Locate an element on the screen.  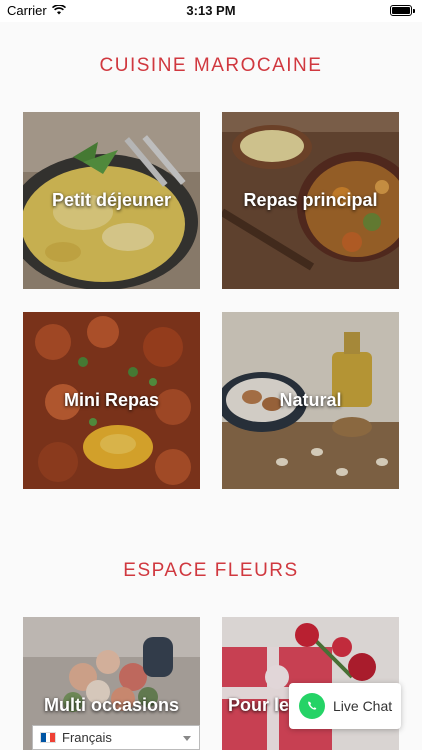
tile-label: Mini Repas is located at coordinates (111, 400).